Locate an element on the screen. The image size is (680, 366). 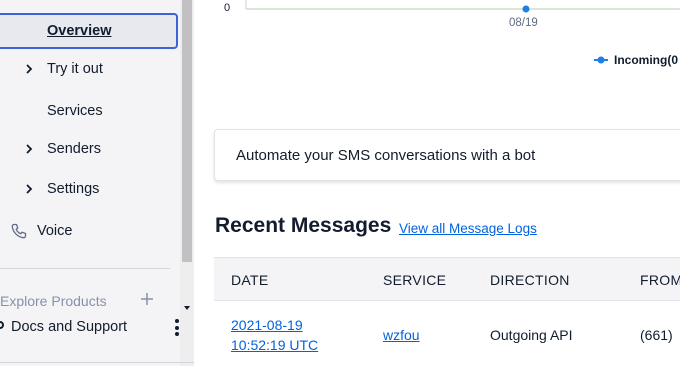
message-service-link: wzfou is located at coordinates (401, 335).